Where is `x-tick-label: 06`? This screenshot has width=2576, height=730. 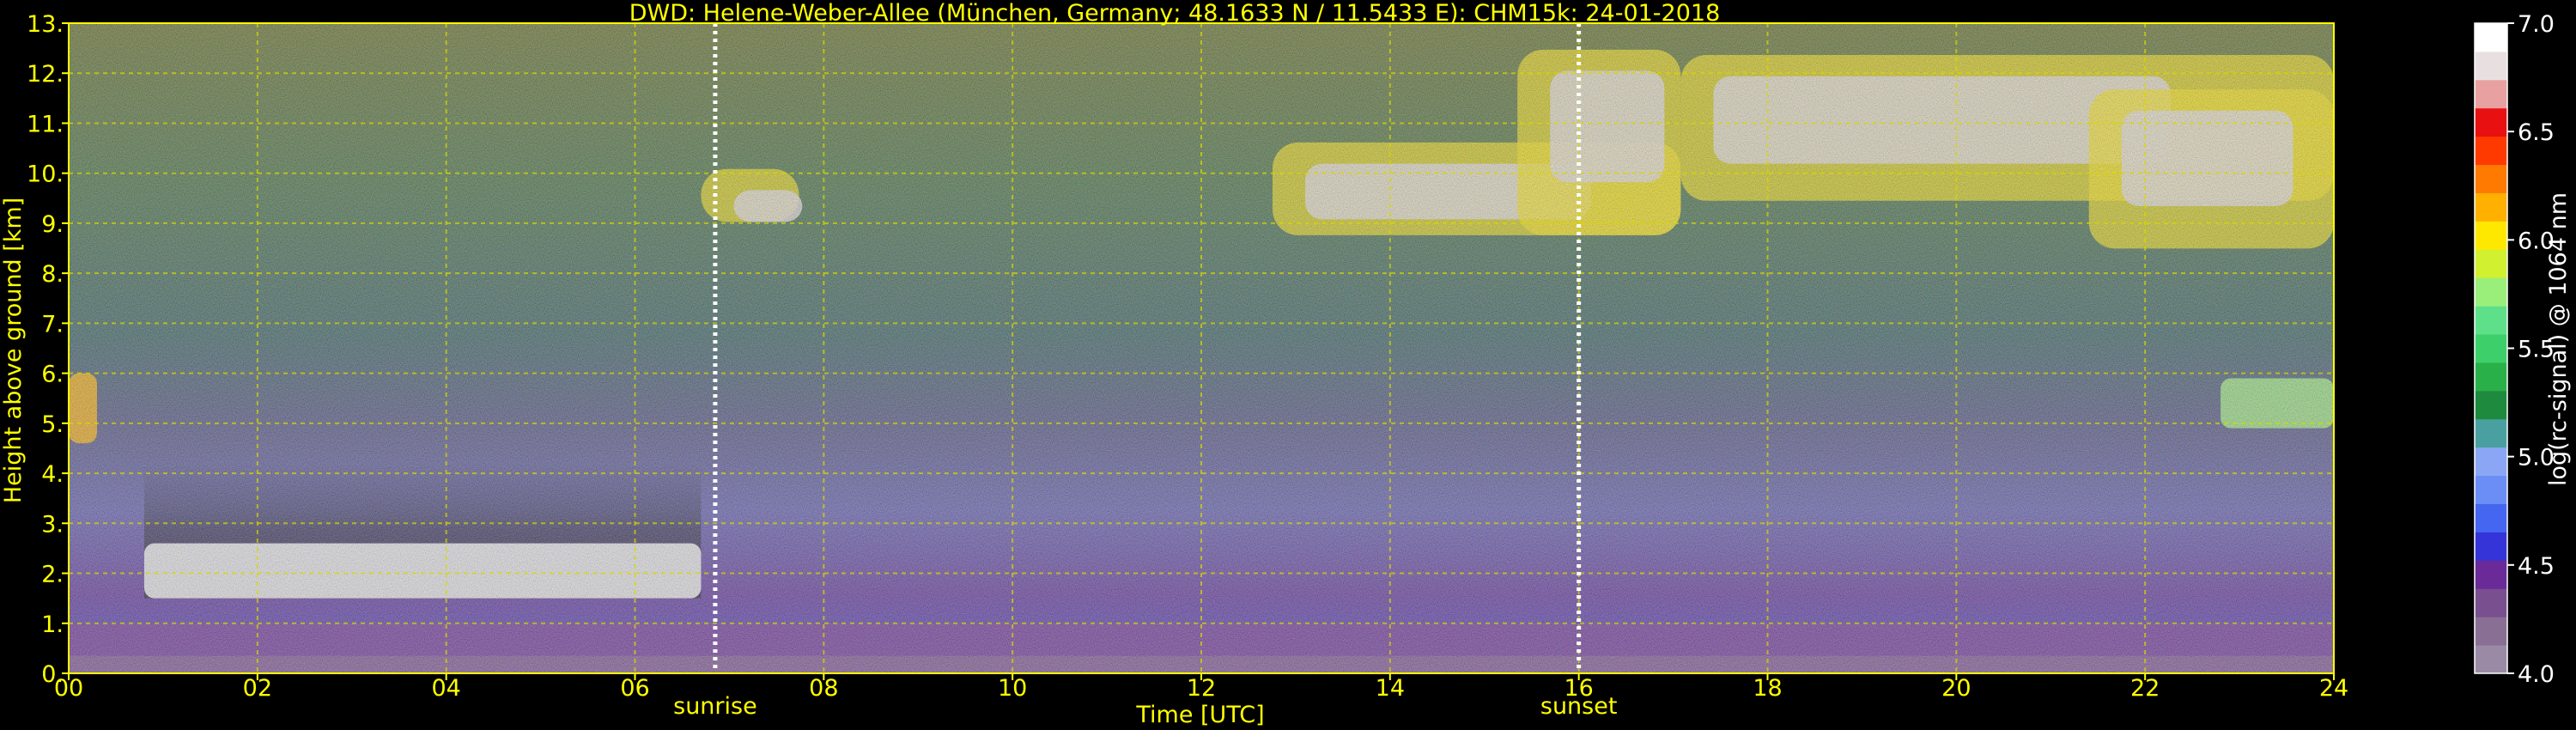
x-tick-label: 06 is located at coordinates (634, 688).